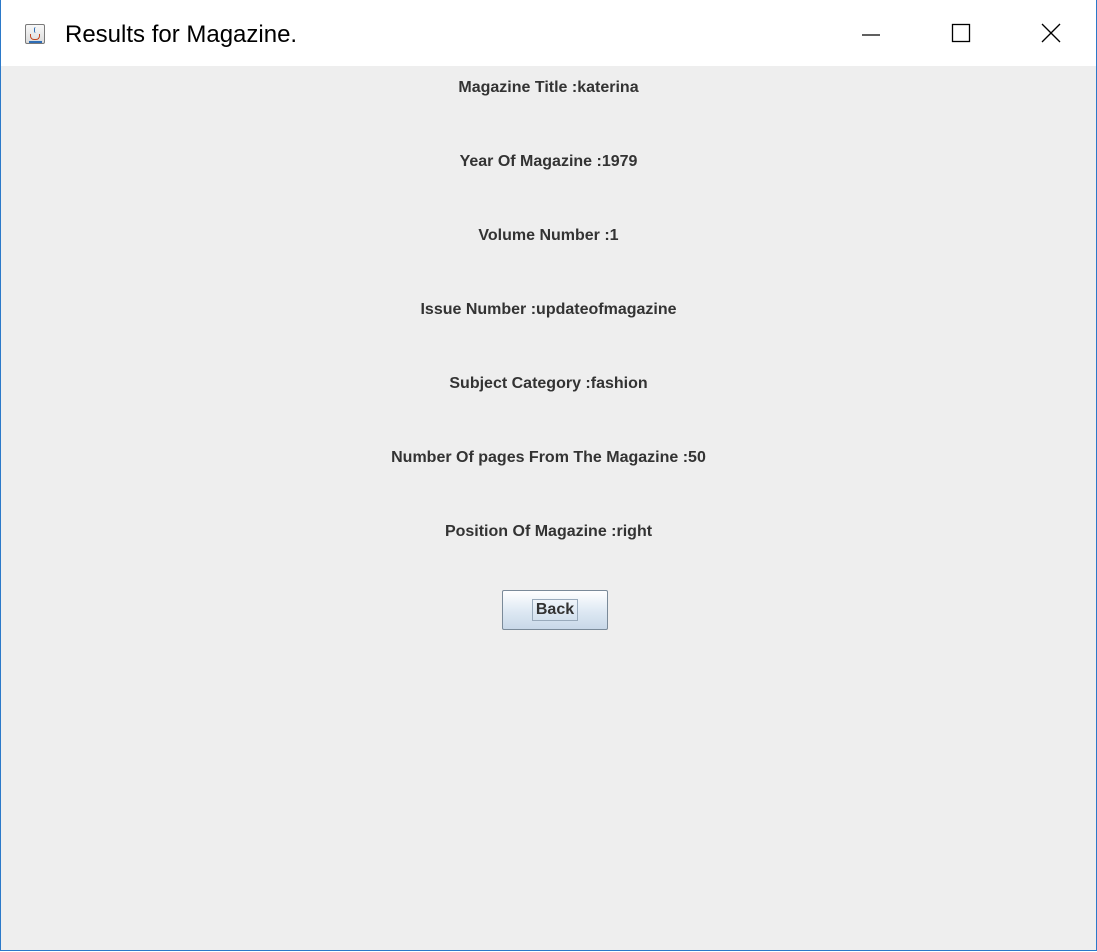 The image size is (1097, 952). I want to click on page-count-label: Number Of pages From The Magazine :50, so click(548, 457).